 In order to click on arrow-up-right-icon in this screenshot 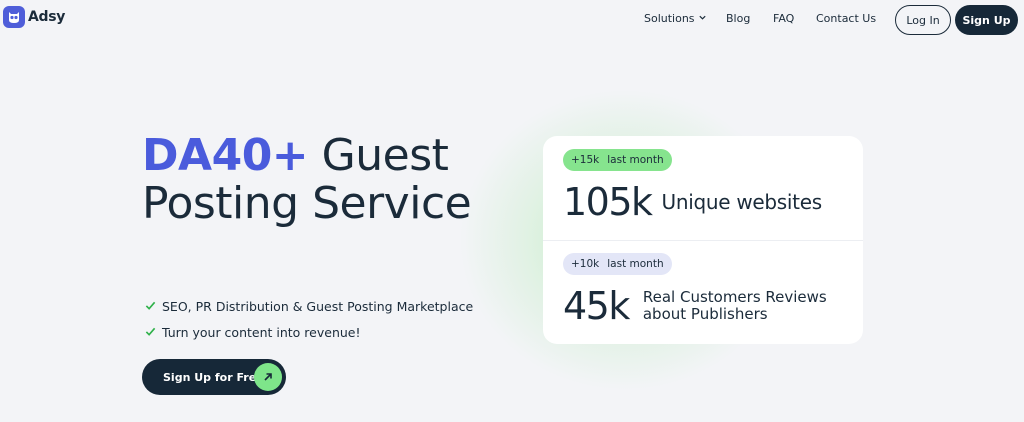, I will do `click(268, 377)`.